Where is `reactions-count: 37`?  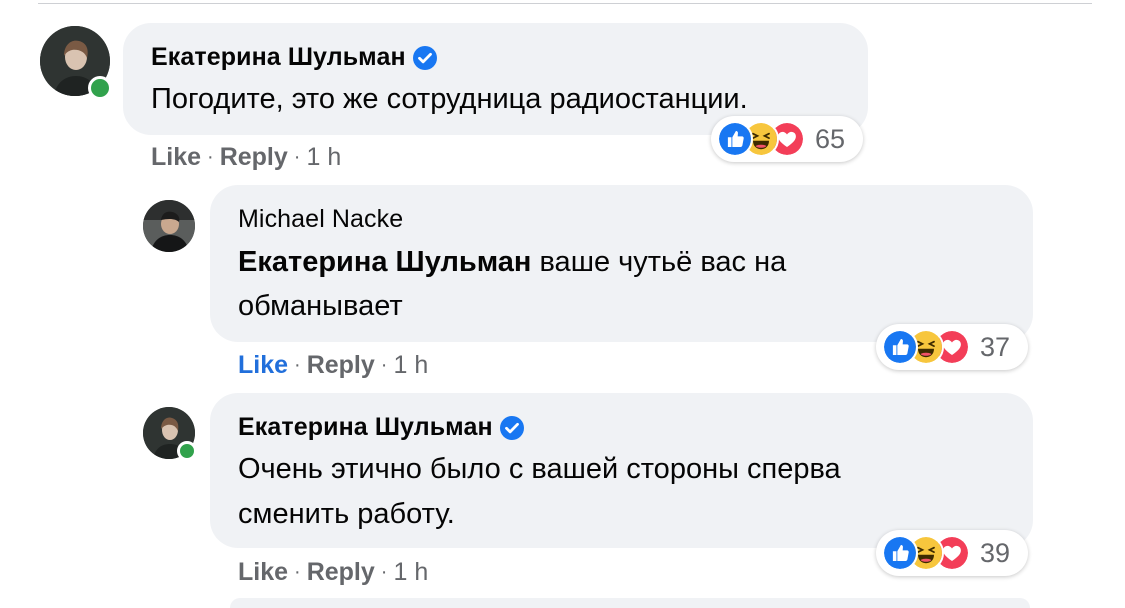 reactions-count: 37 is located at coordinates (995, 346).